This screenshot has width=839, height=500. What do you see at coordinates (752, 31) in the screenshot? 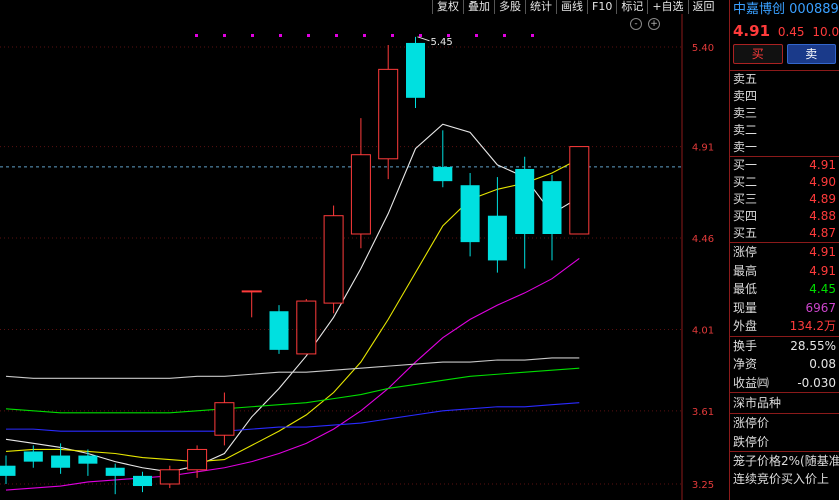
I see `current-price: 4.91` at bounding box center [752, 31].